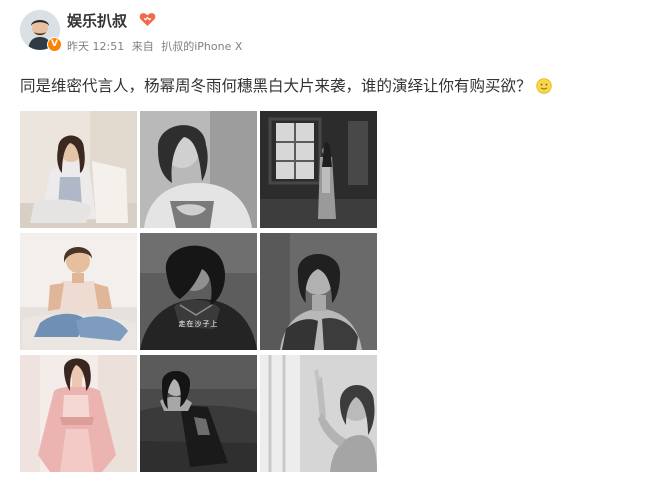 This screenshot has width=660, height=483. I want to click on username: 娱乐扒叔, so click(97, 20).